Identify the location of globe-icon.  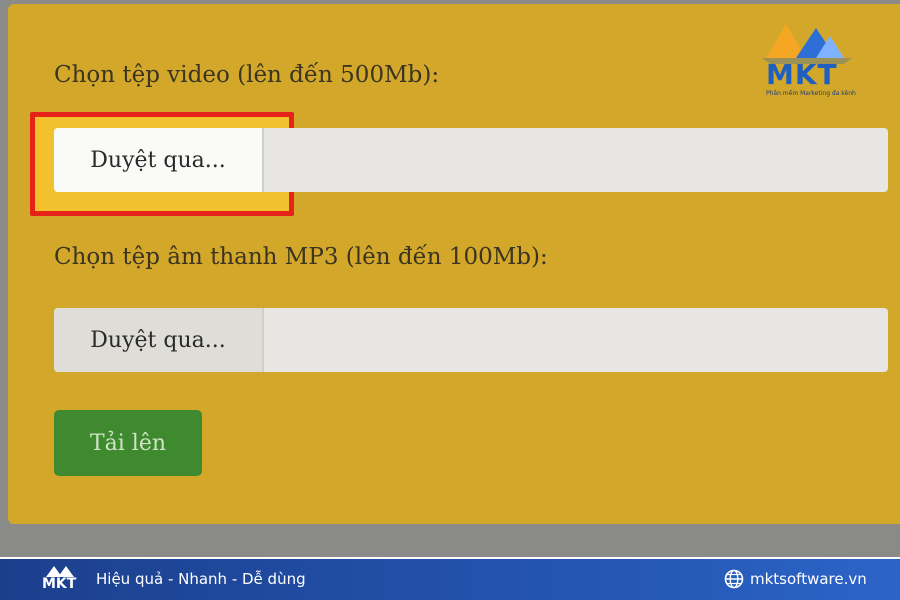
(734, 579).